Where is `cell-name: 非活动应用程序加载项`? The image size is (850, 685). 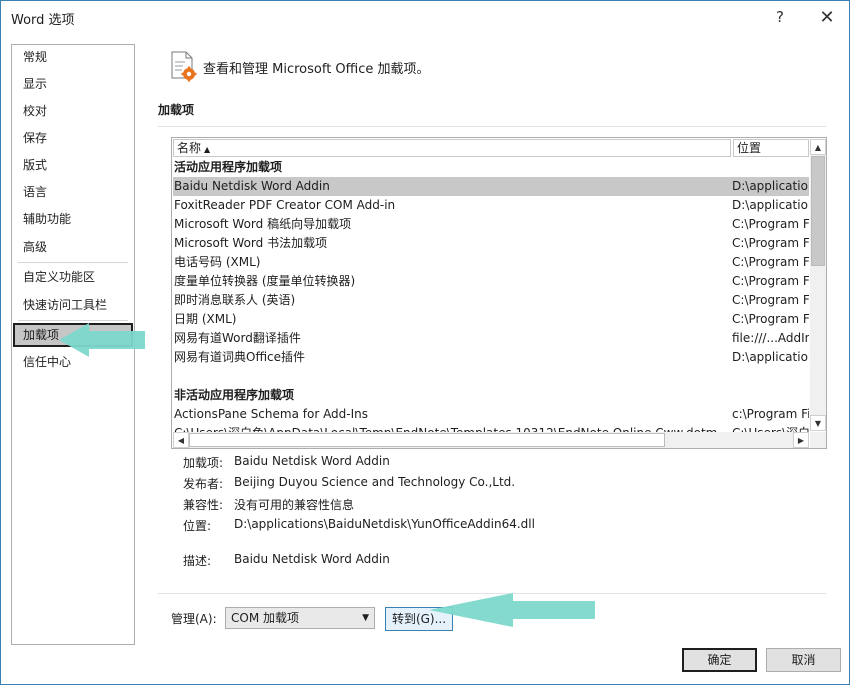 cell-name: 非活动应用程序加载项 is located at coordinates (234, 395).